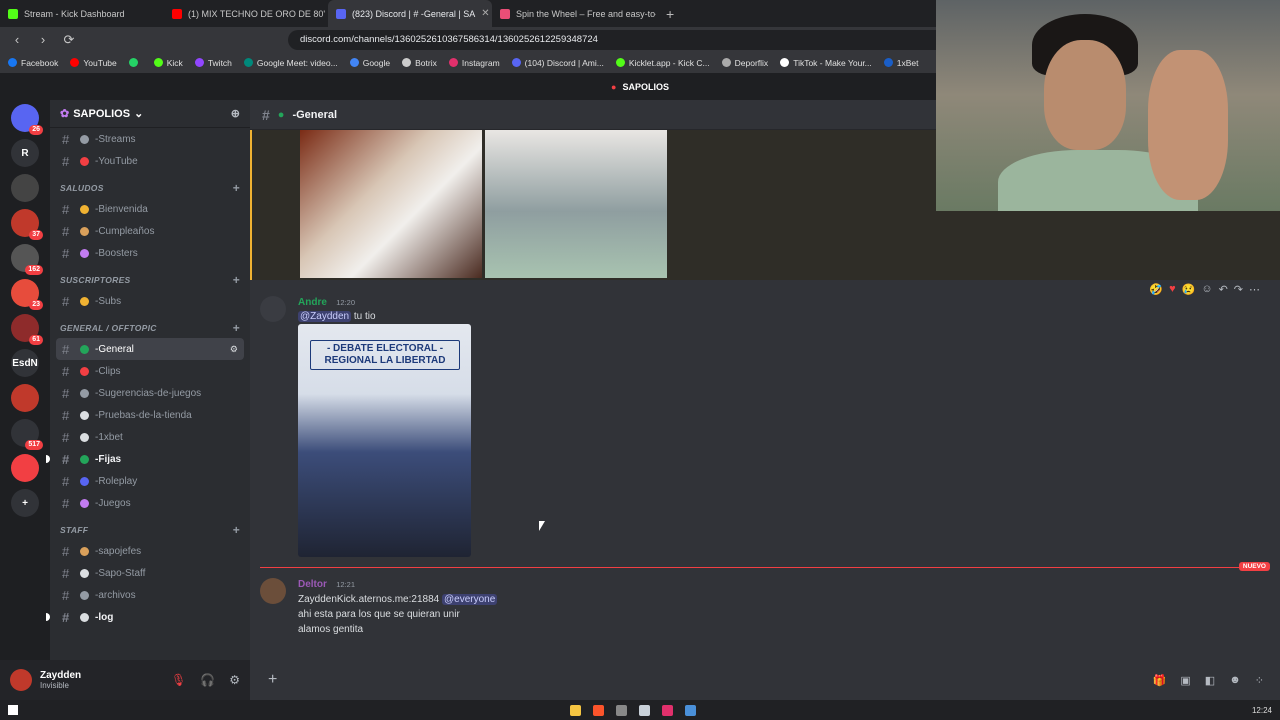  I want to click on brave-browser-icon, so click(598, 710).